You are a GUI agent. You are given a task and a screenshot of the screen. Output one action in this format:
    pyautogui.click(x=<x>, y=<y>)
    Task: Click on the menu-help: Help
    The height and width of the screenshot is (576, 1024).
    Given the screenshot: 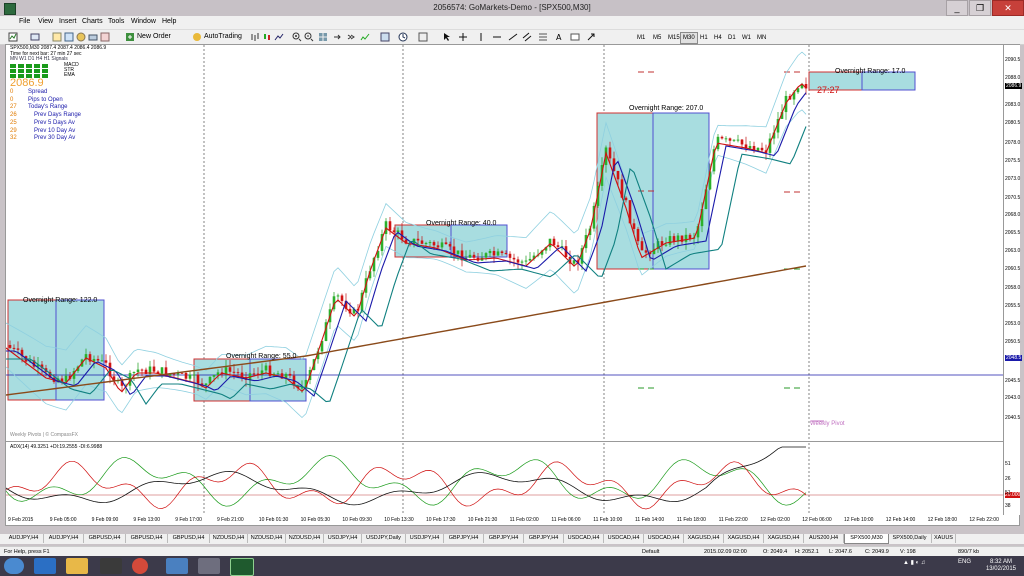 What is the action you would take?
    pyautogui.click(x=169, y=21)
    